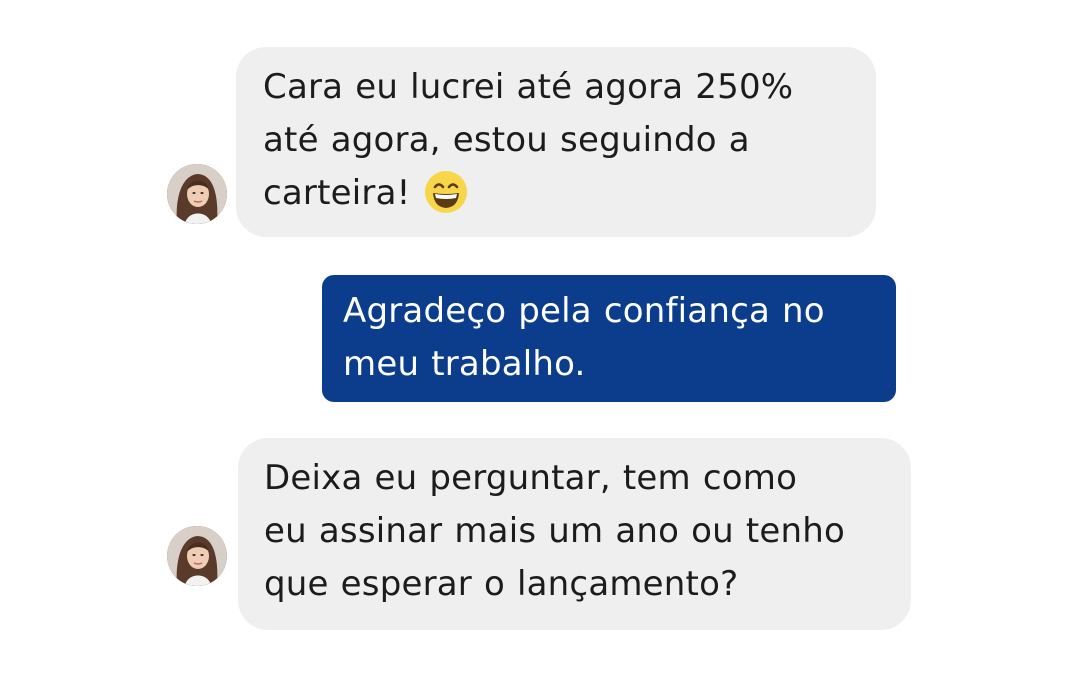 The image size is (1080, 677). I want to click on message-text-line: Agradeço pela confiança no, so click(584, 311).